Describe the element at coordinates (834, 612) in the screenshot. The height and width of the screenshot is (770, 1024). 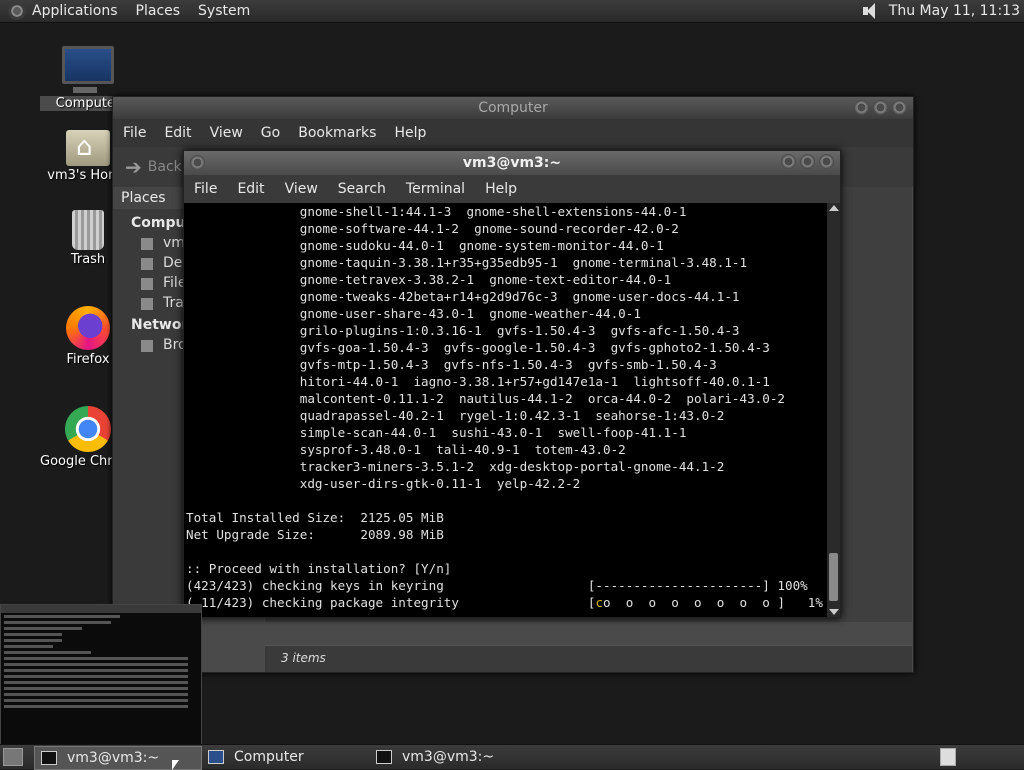
I see `scroll-down-icon` at that location.